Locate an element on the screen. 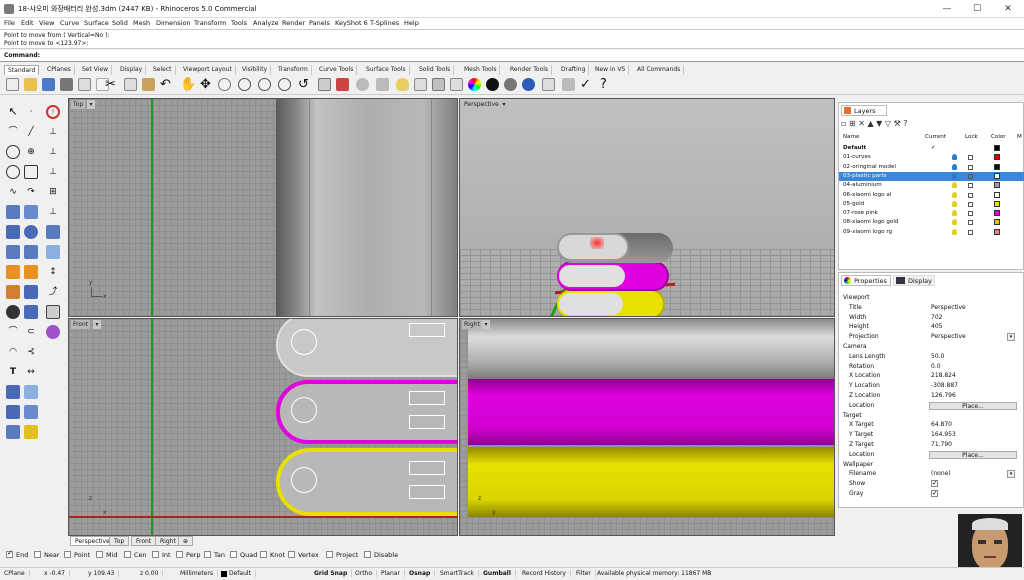 This screenshot has height=580, width=1024. property-value: 64.870 is located at coordinates (941, 425).